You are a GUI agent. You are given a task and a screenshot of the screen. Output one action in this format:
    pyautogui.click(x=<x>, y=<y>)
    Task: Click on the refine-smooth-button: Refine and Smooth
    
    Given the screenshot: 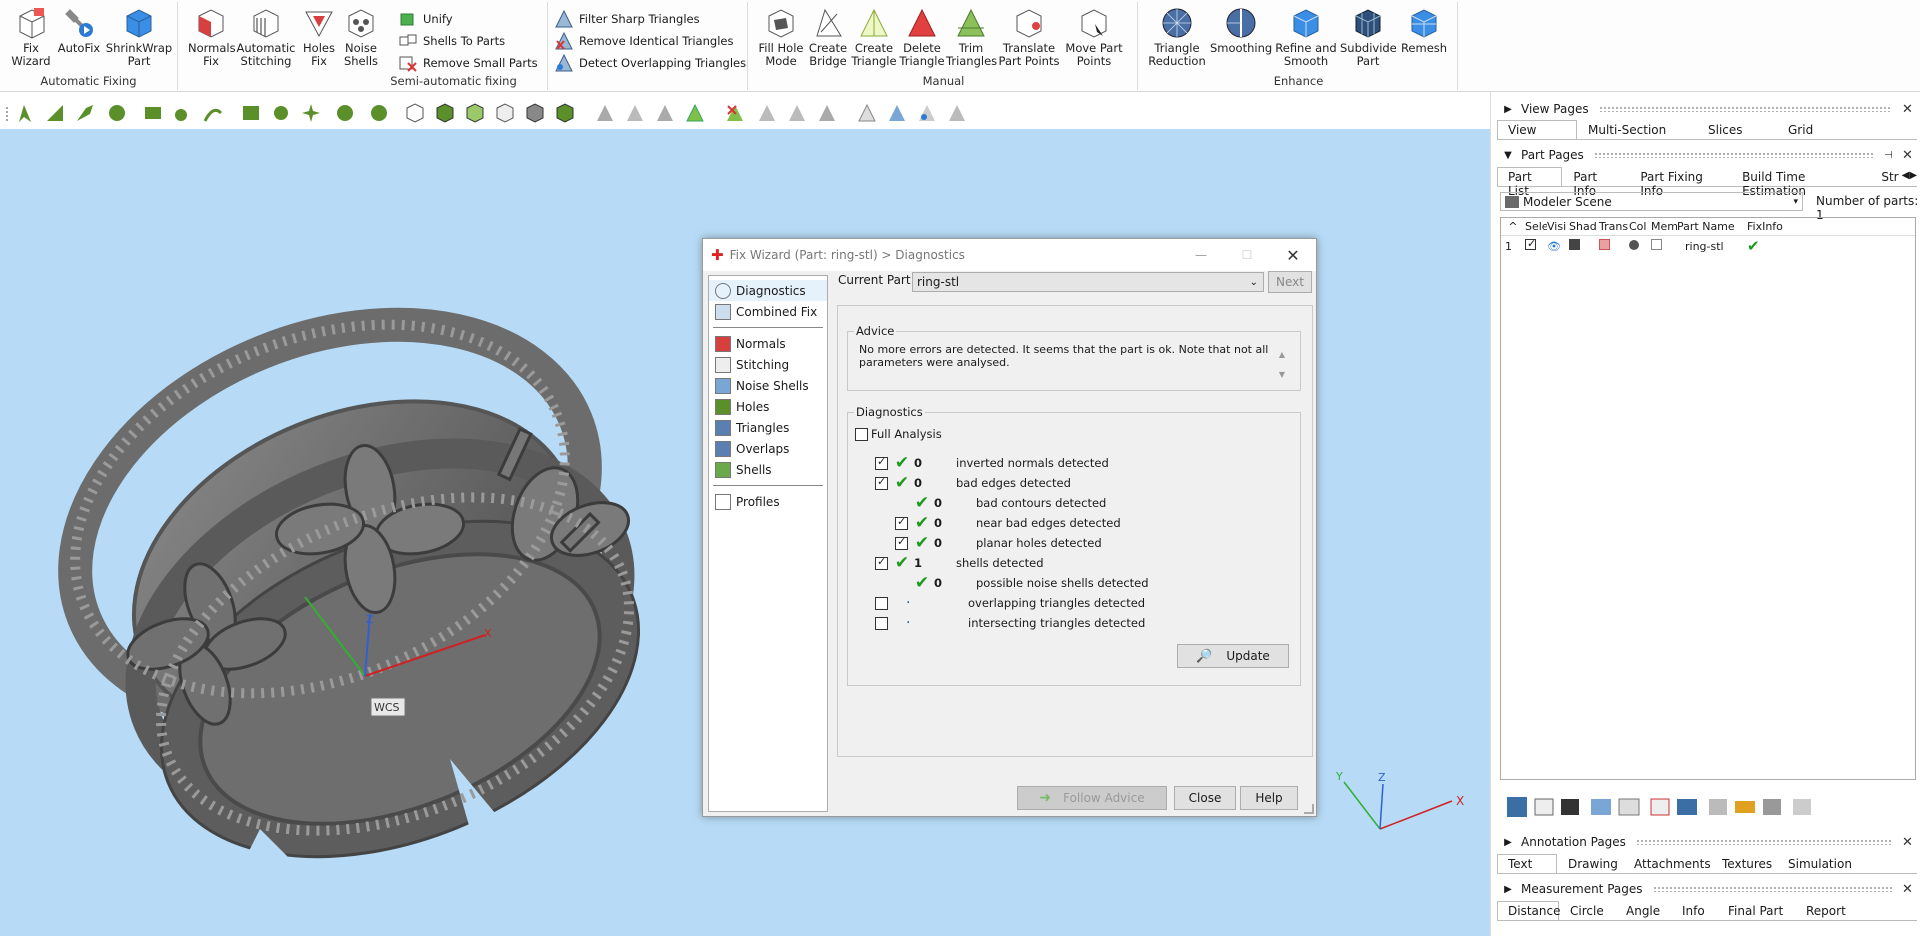 What is the action you would take?
    pyautogui.click(x=1306, y=37)
    